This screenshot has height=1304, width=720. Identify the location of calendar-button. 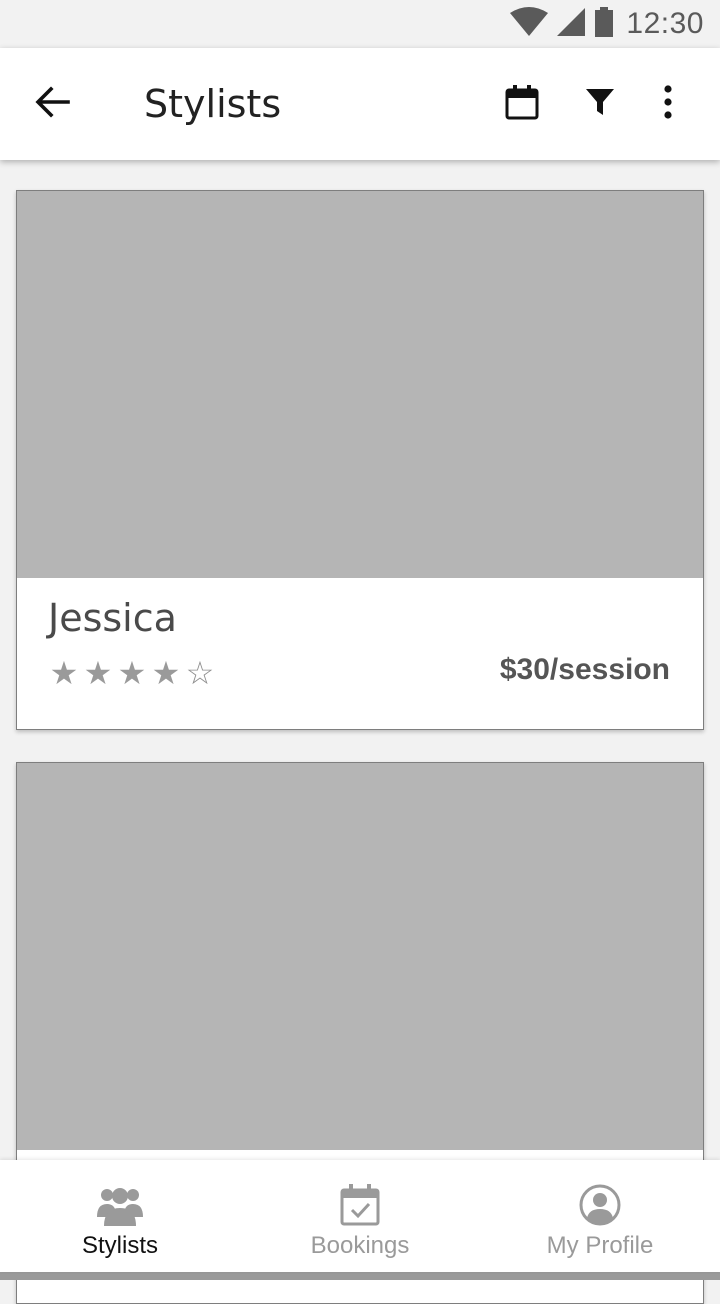
(522, 104).